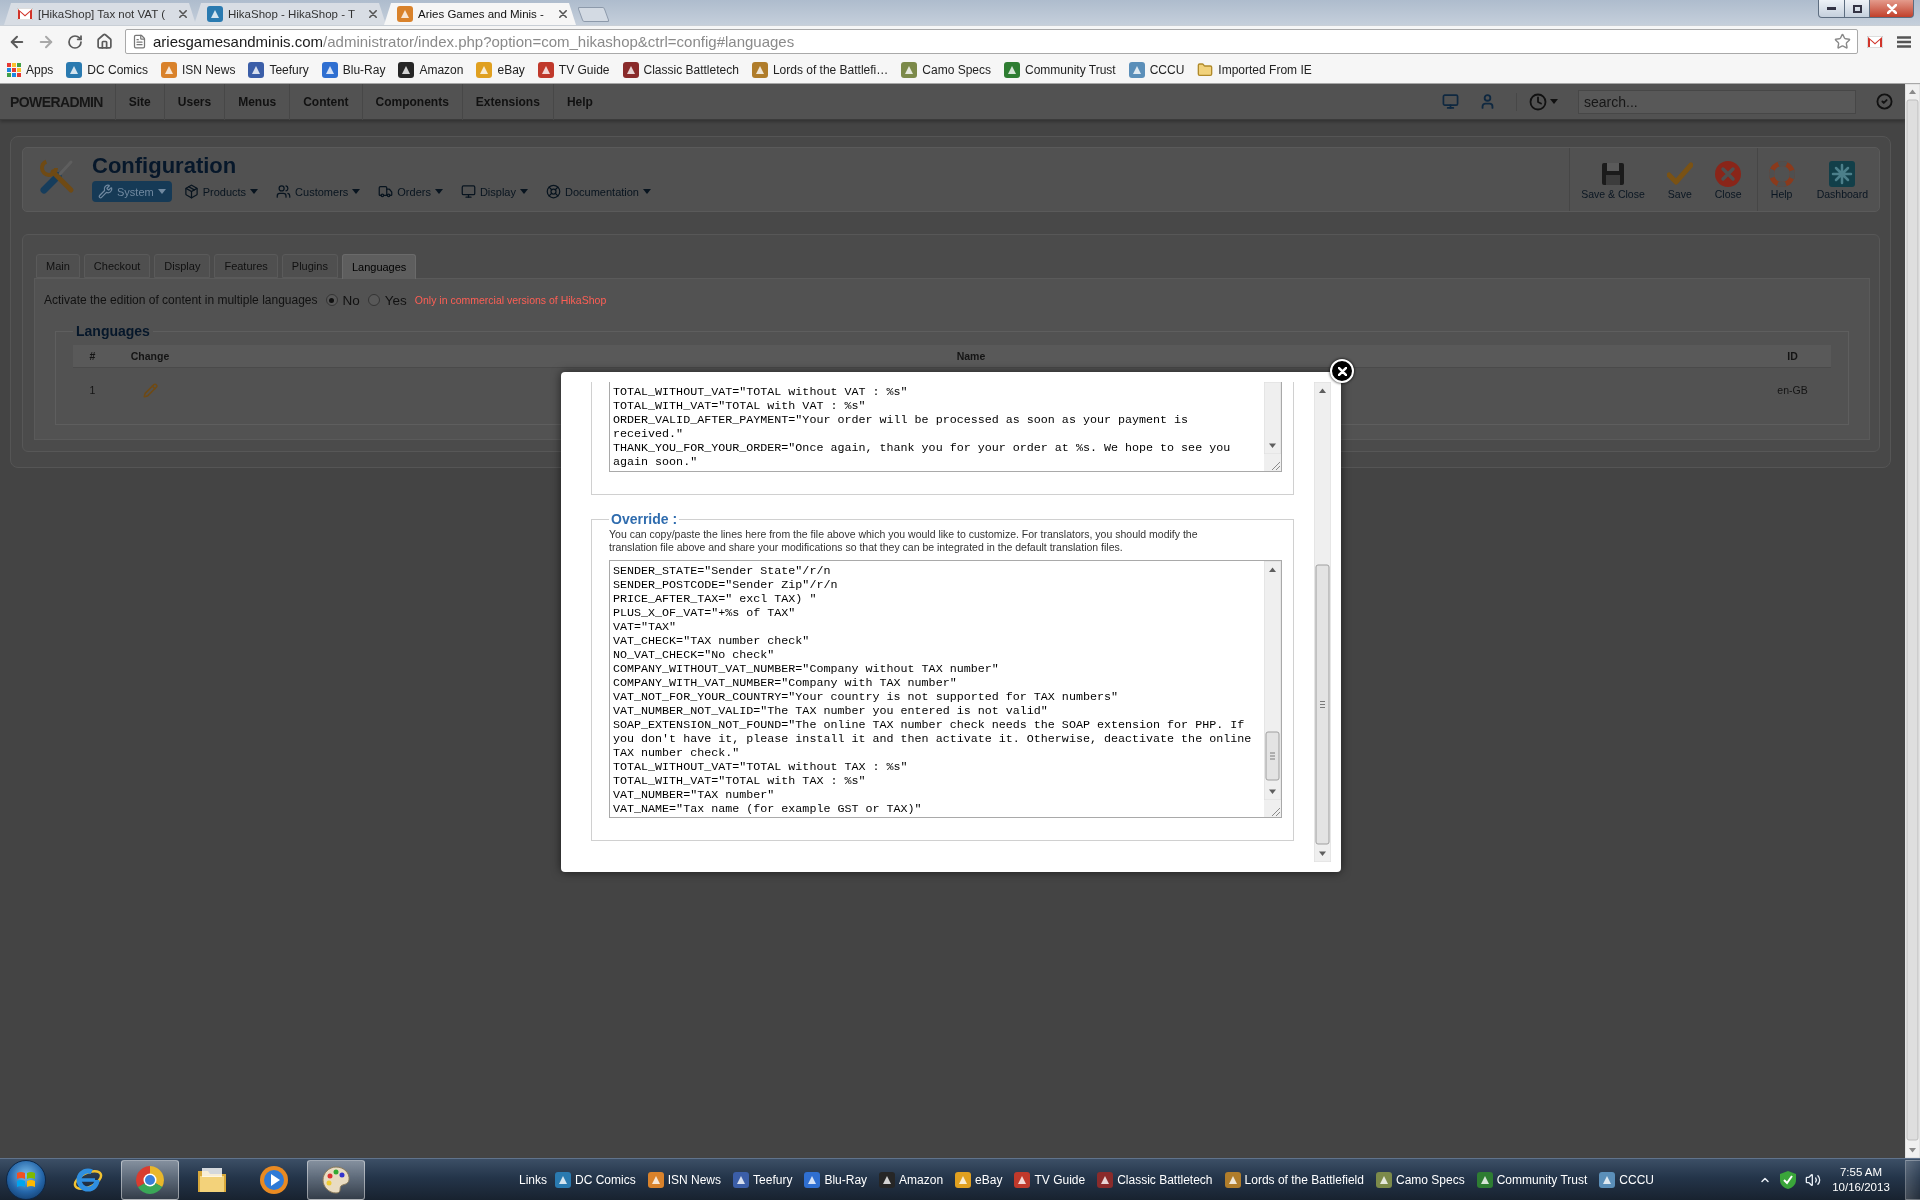 The width and height of the screenshot is (1920, 1200). What do you see at coordinates (911, 1179) in the screenshot?
I see `taskbar-link: Amazon` at bounding box center [911, 1179].